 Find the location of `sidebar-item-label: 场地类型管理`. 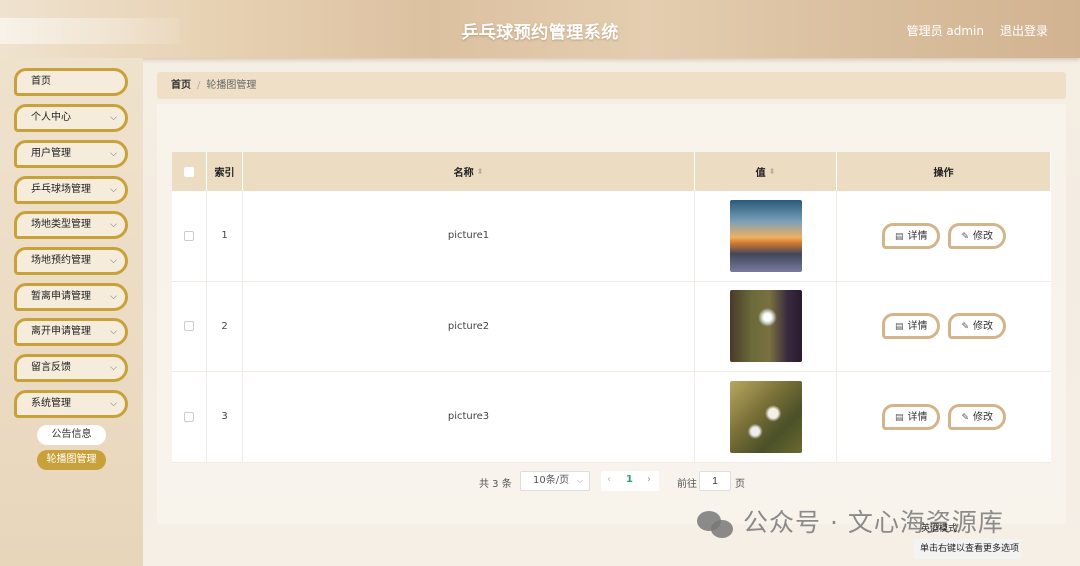

sidebar-item-label: 场地类型管理 is located at coordinates (61, 224).